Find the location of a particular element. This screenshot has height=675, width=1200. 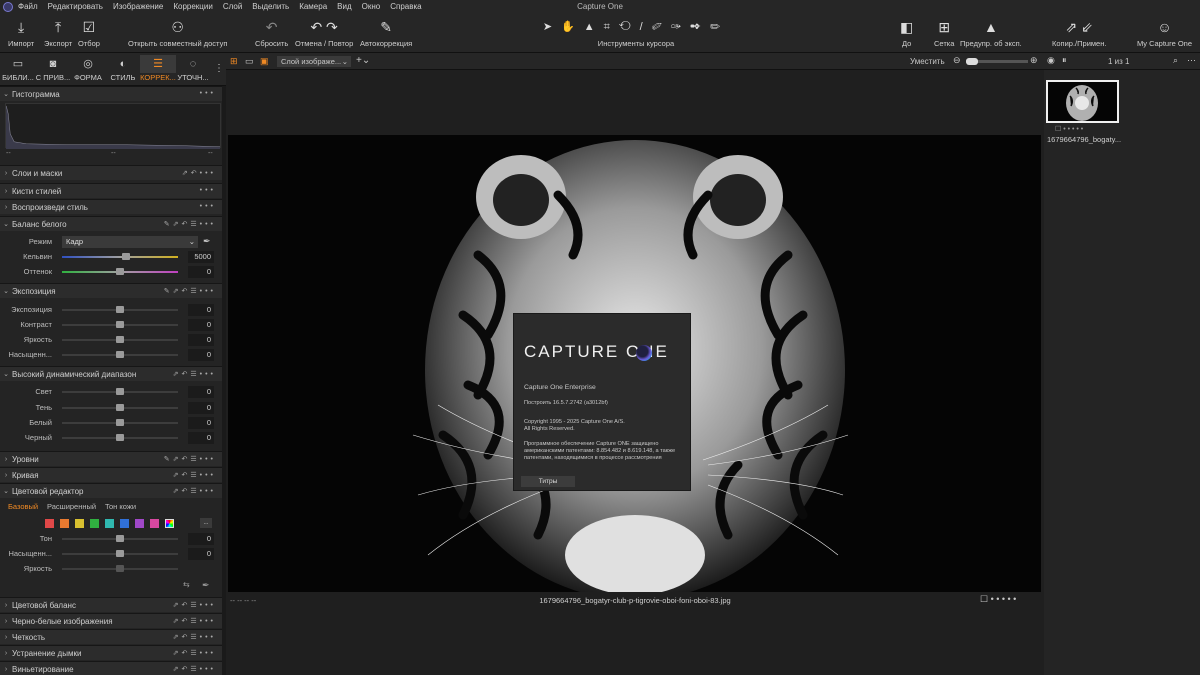

layer-select: Слой изображе... ⌄ is located at coordinates (314, 61).